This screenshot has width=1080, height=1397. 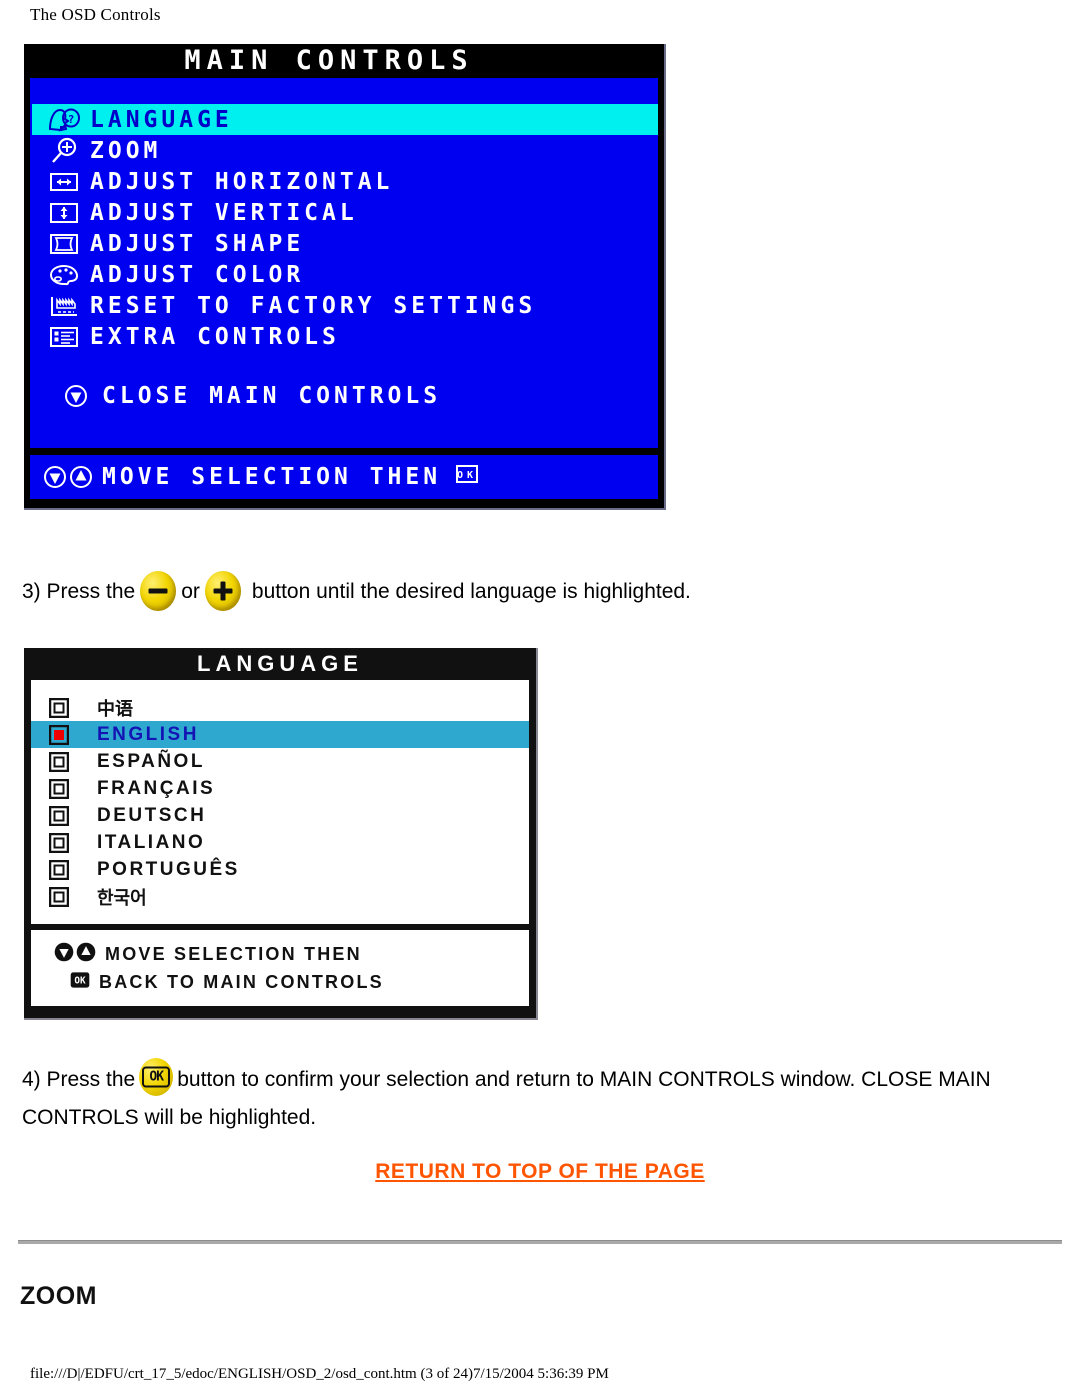 I want to click on language-item-francais: FRANÇAIS, so click(x=280, y=788).